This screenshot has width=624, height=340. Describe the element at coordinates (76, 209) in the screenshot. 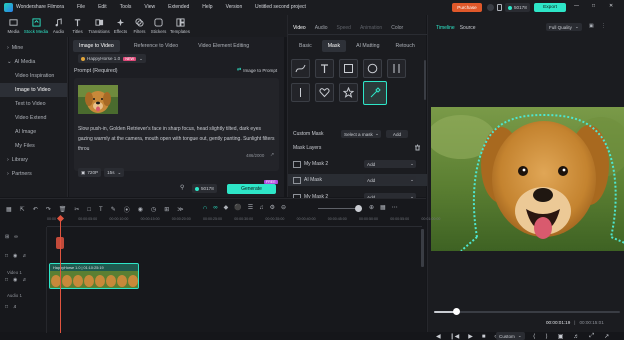

I see `cut-icon: ✂` at that location.